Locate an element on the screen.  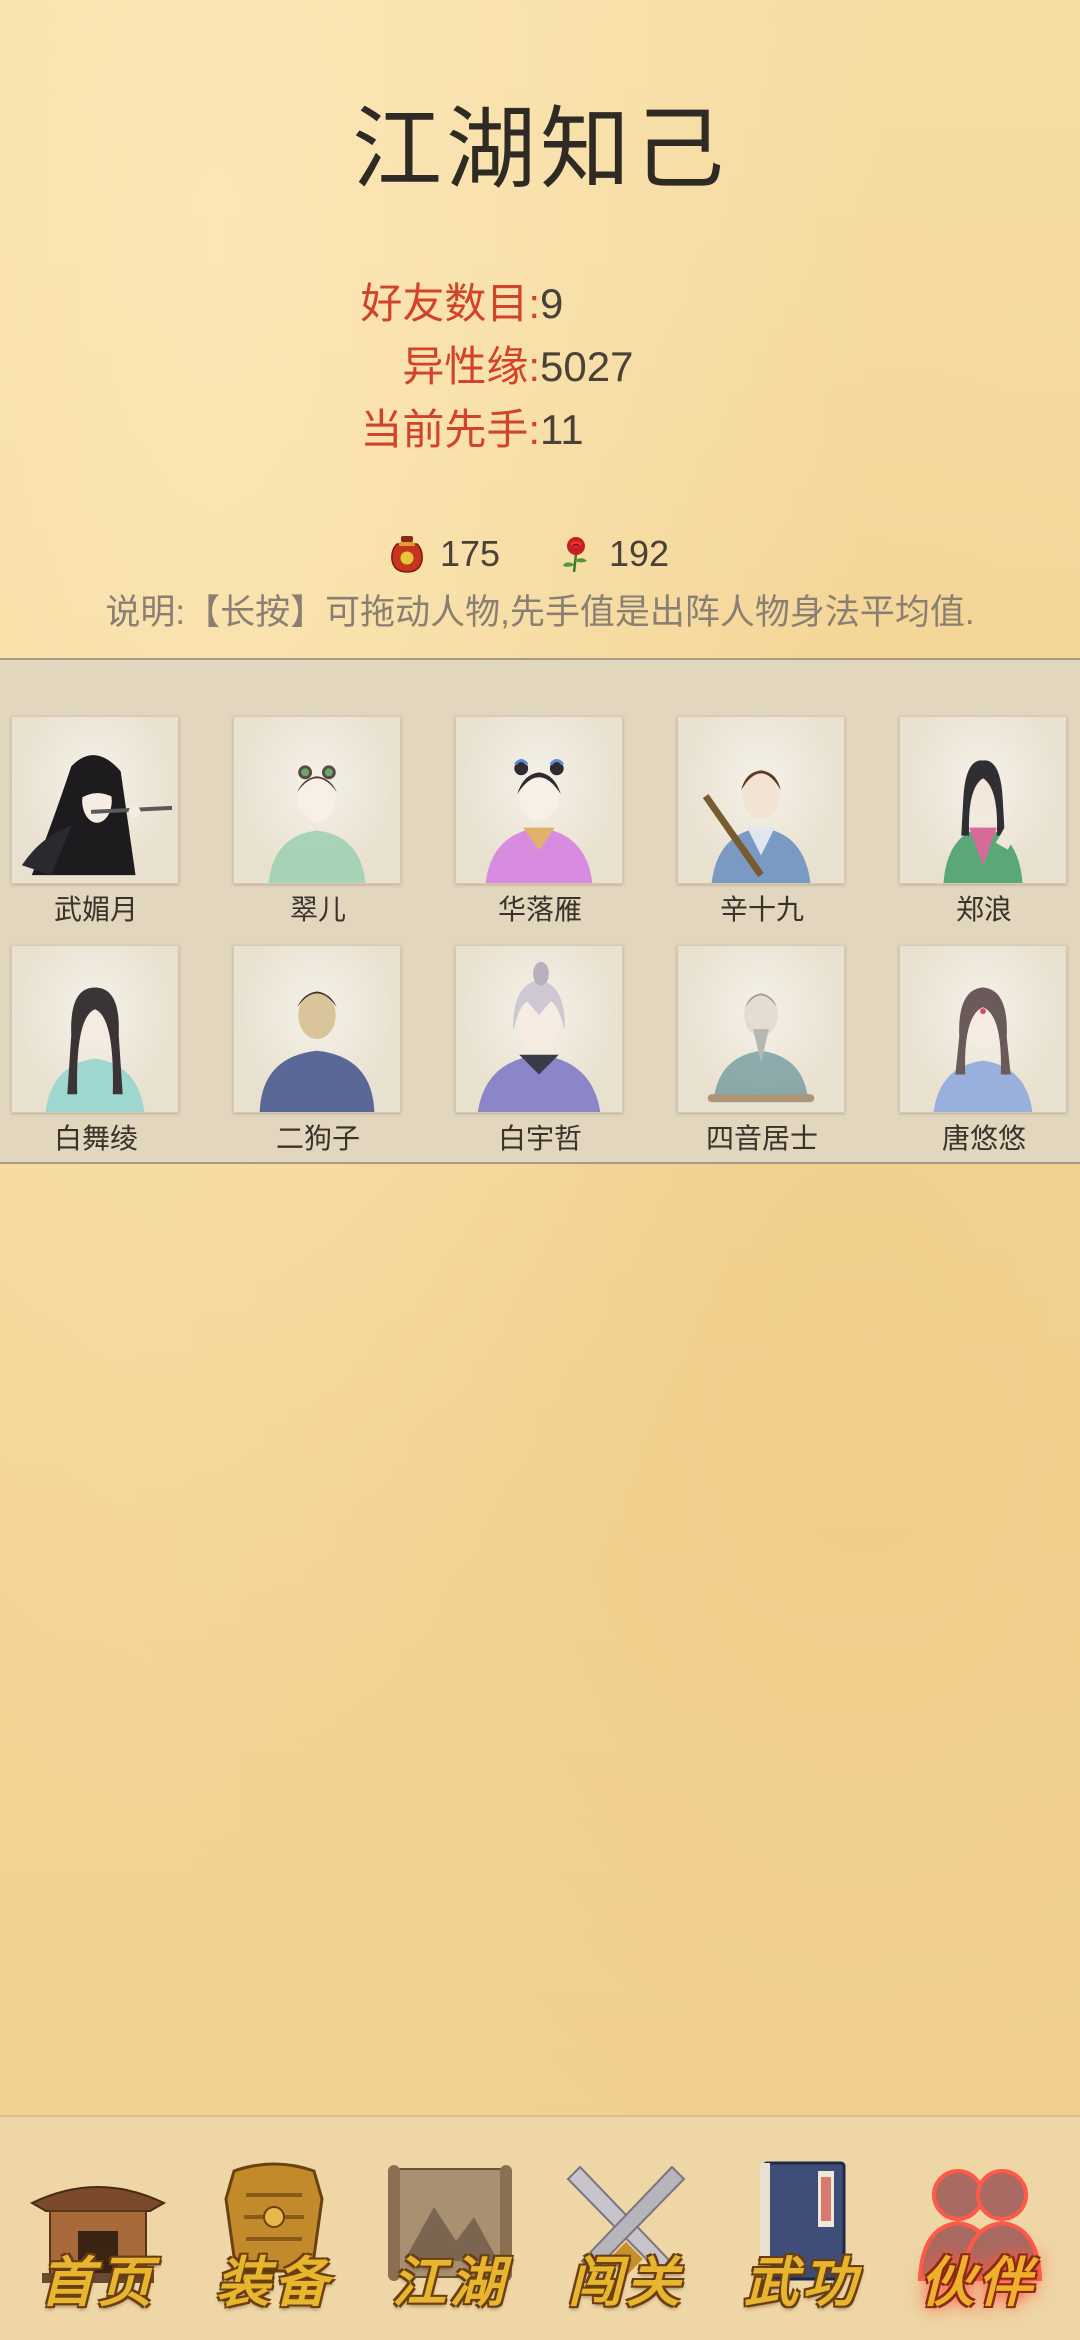
friend-name: 白舞绫 is located at coordinates (95, 1138).